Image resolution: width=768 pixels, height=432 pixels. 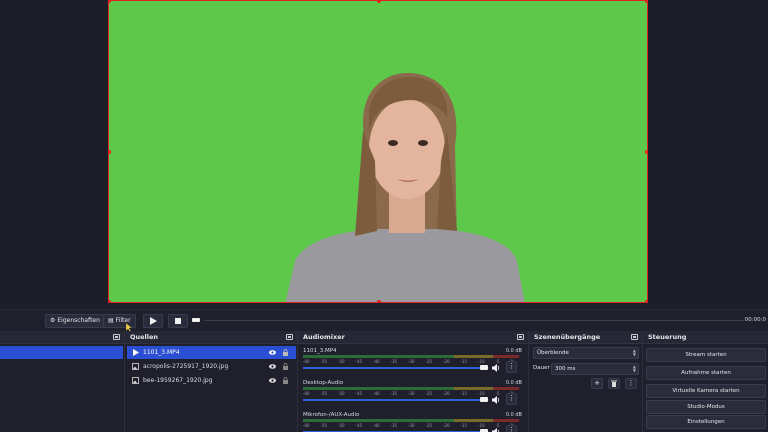 I want to click on meter-scale-label: -35, so click(x=394, y=425).